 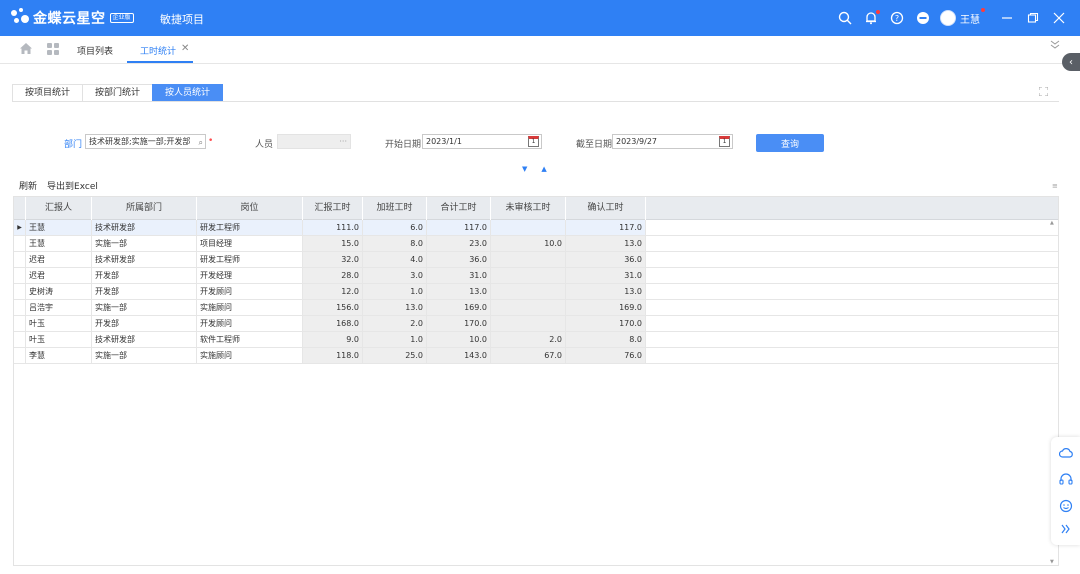 What do you see at coordinates (550, 169) in the screenshot?
I see `arrow-up-icon: ▲` at bounding box center [550, 169].